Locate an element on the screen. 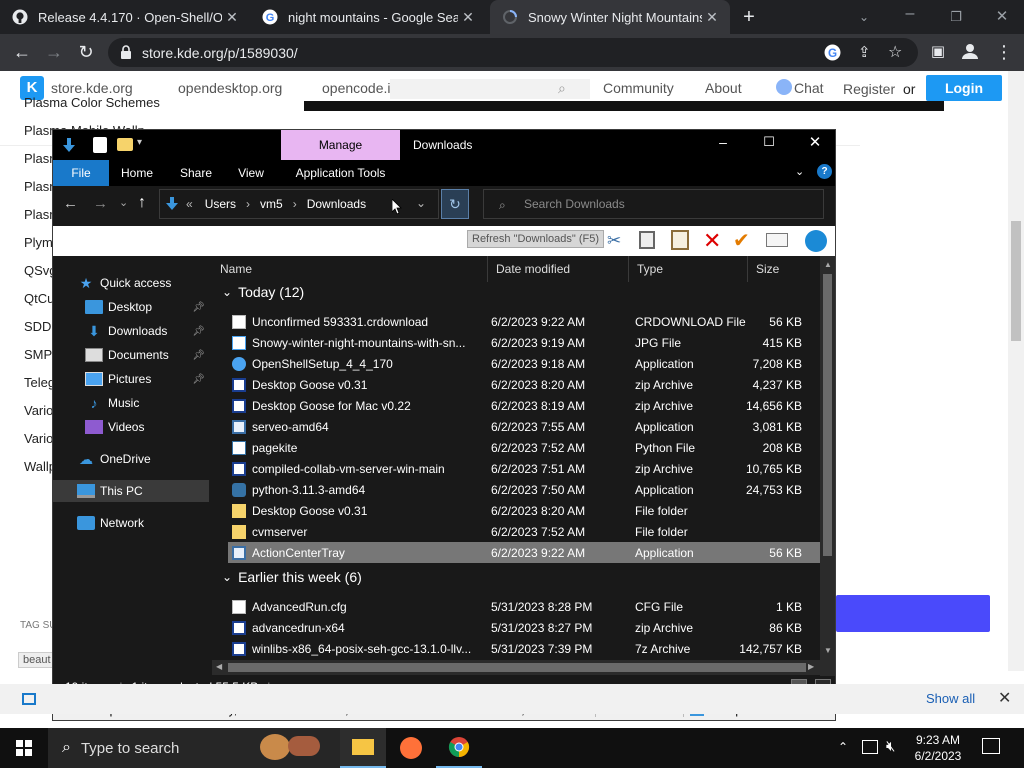 The width and height of the screenshot is (1024, 768). network-tray-icon is located at coordinates (870, 747).